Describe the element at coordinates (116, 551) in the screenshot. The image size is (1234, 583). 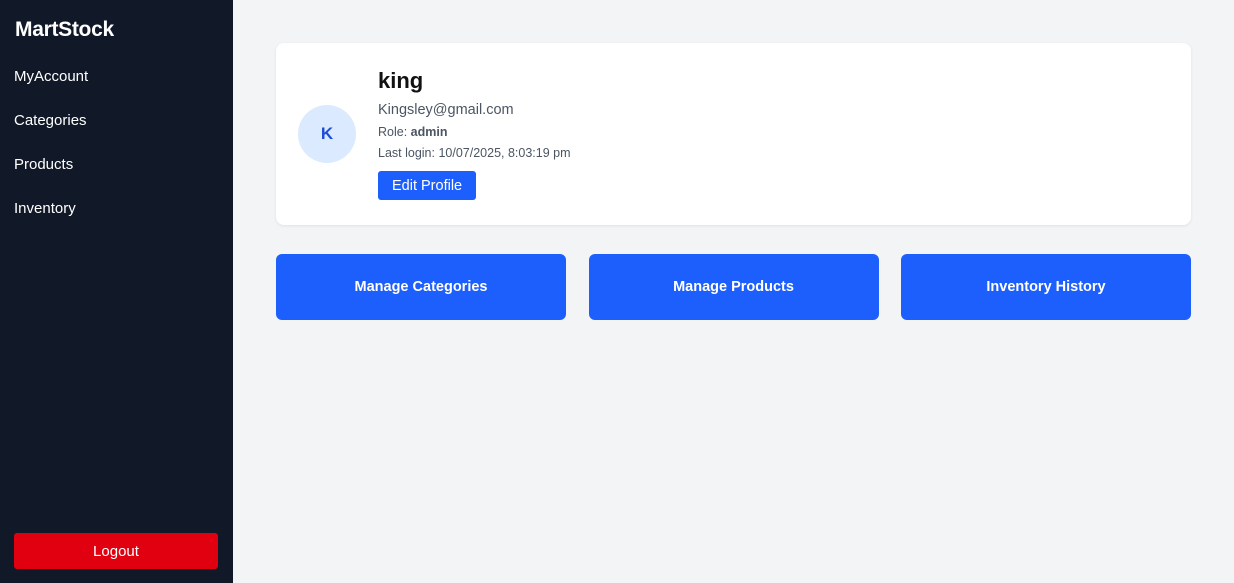
I see `logout-button: Logout` at that location.